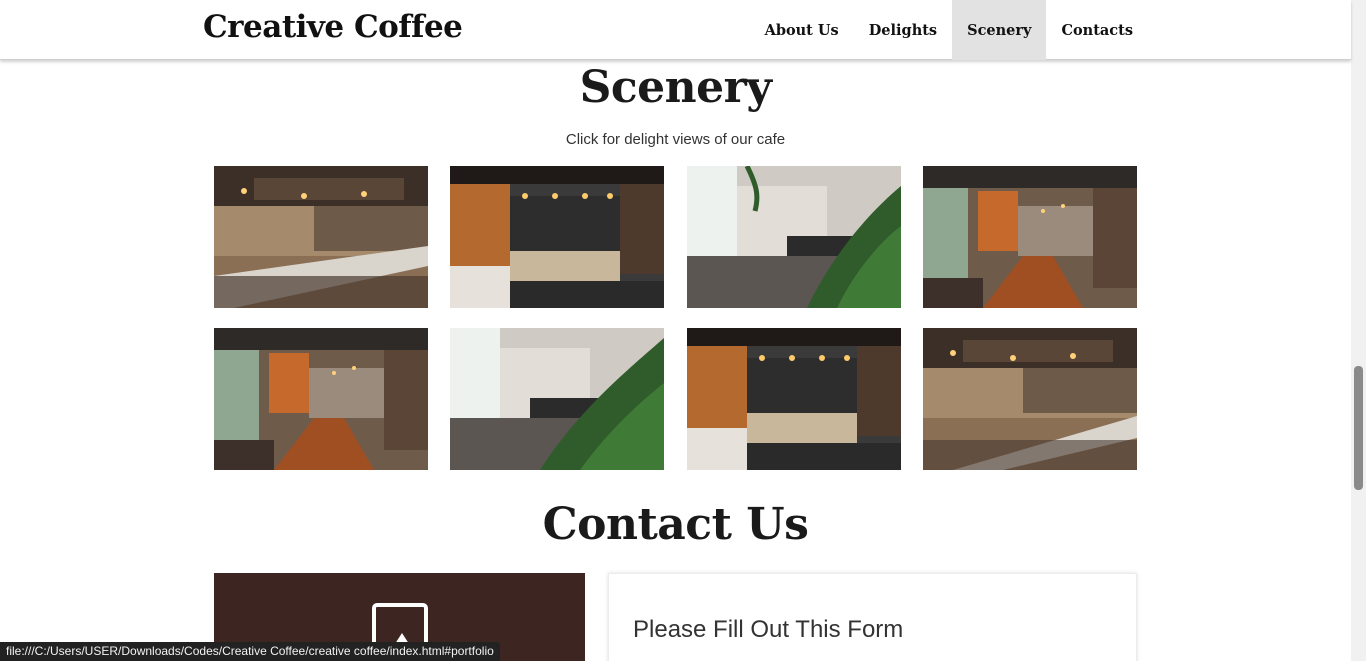 The image size is (1366, 661). What do you see at coordinates (1358, 330) in the screenshot?
I see `page-scrollbar` at bounding box center [1358, 330].